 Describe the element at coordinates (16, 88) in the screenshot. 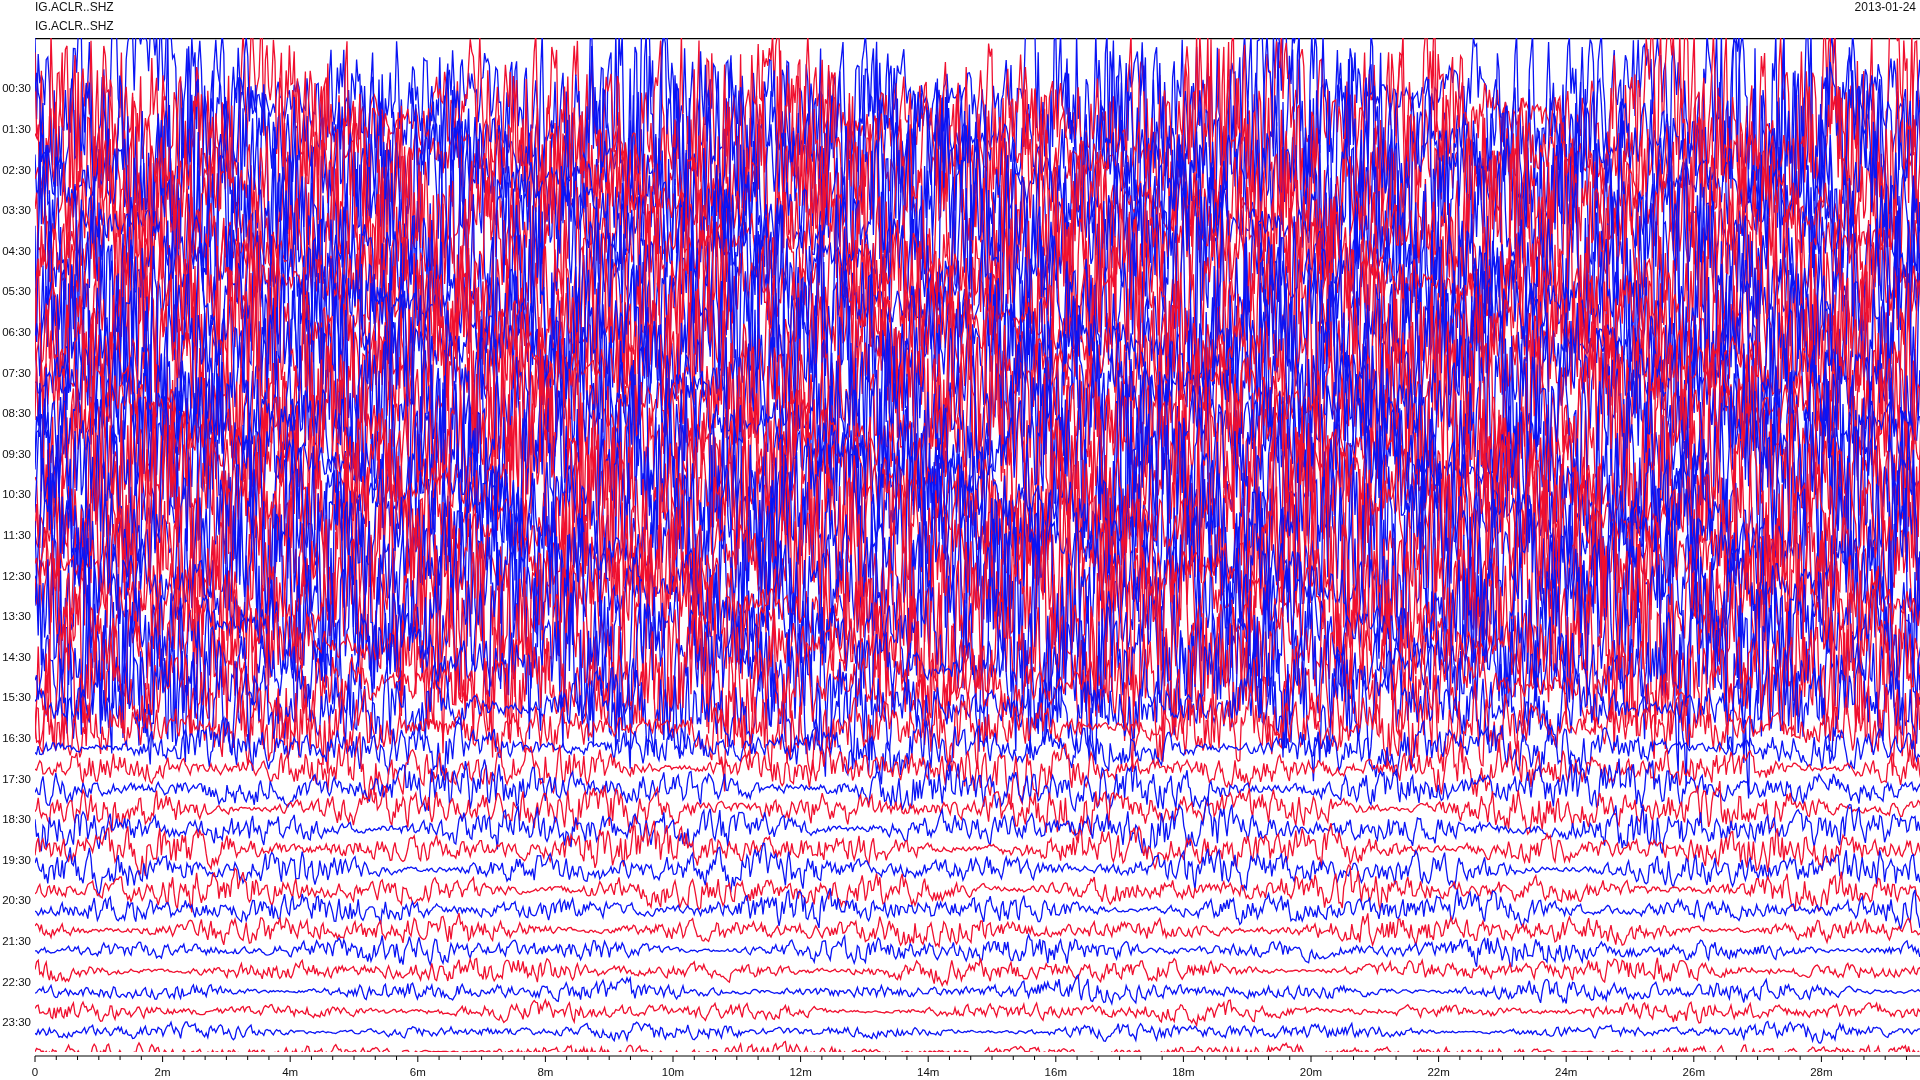

I see `time-label: 00:30` at that location.